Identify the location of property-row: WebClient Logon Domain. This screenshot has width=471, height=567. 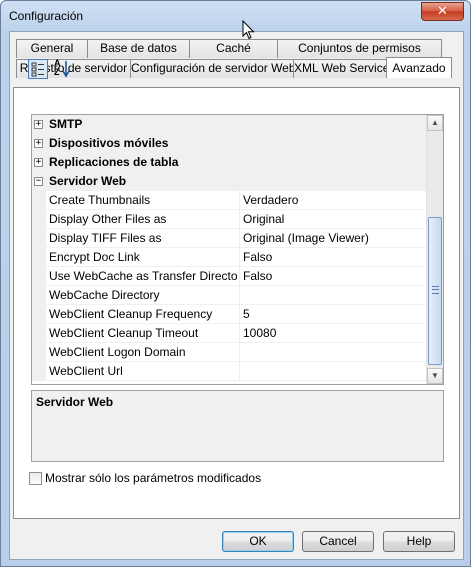
(230, 352).